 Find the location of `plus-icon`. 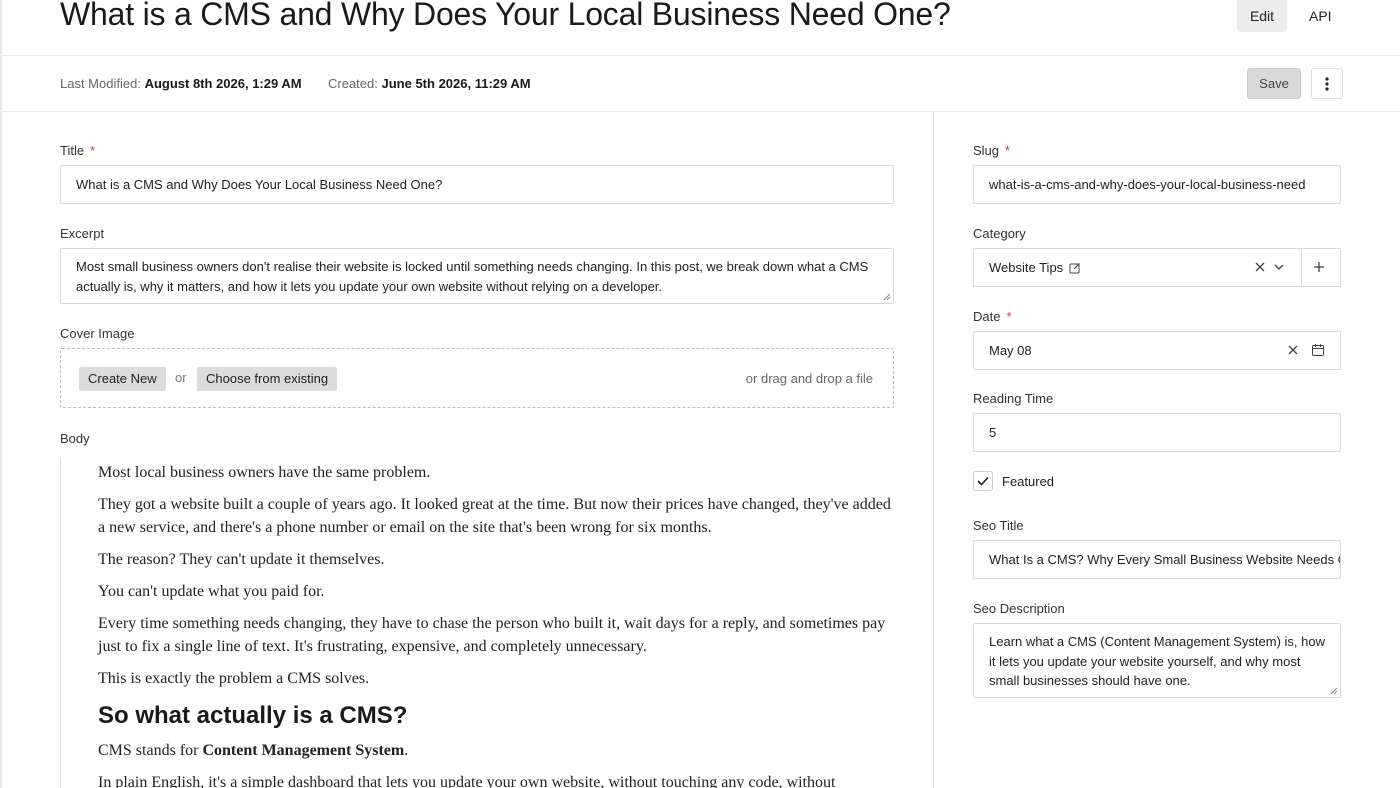

plus-icon is located at coordinates (1319, 267).